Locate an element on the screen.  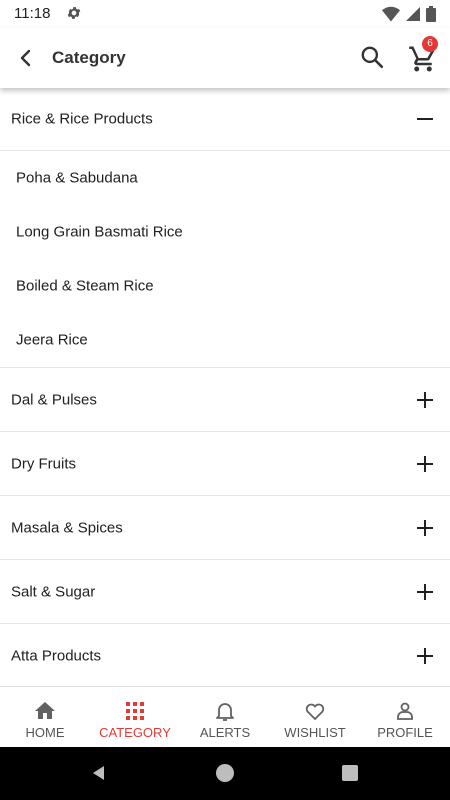
subcategory-item: Jeera Rice is located at coordinates (225, 340).